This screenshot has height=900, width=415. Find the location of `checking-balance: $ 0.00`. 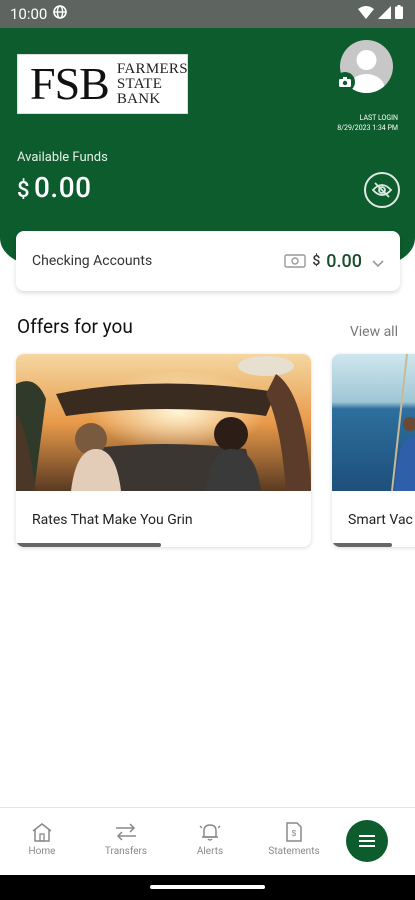

checking-balance: $ 0.00 is located at coordinates (323, 261).